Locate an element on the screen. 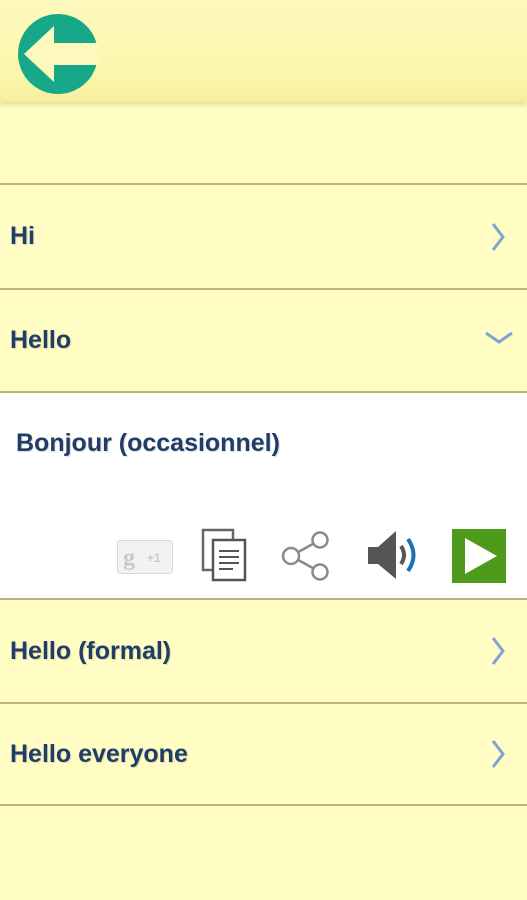 The height and width of the screenshot is (900, 527). phrase-label: Hi is located at coordinates (22, 236).